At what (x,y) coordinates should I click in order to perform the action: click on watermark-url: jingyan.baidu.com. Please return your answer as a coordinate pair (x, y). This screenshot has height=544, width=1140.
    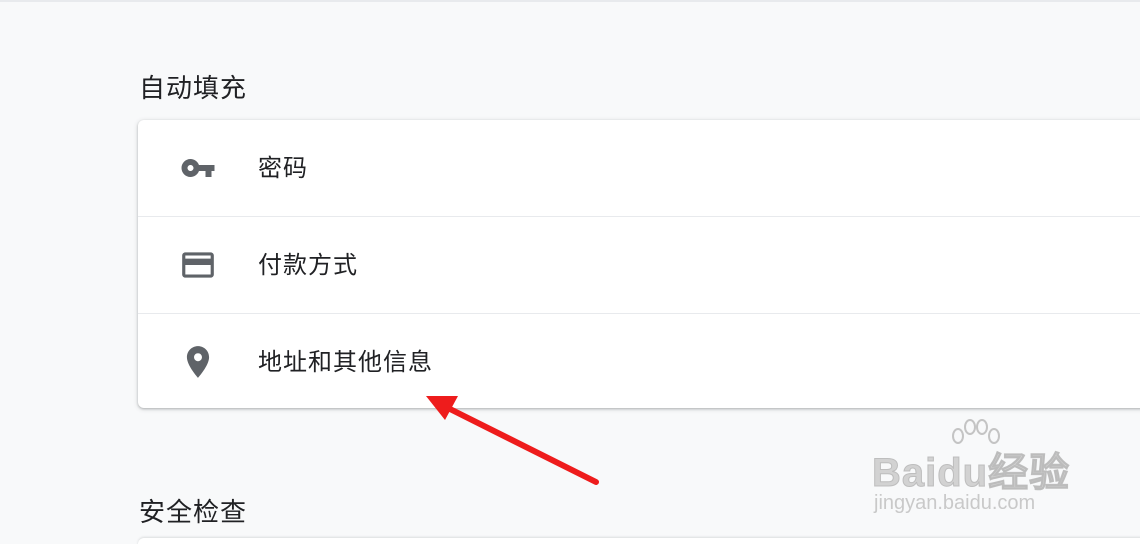
    Looking at the image, I should click on (955, 503).